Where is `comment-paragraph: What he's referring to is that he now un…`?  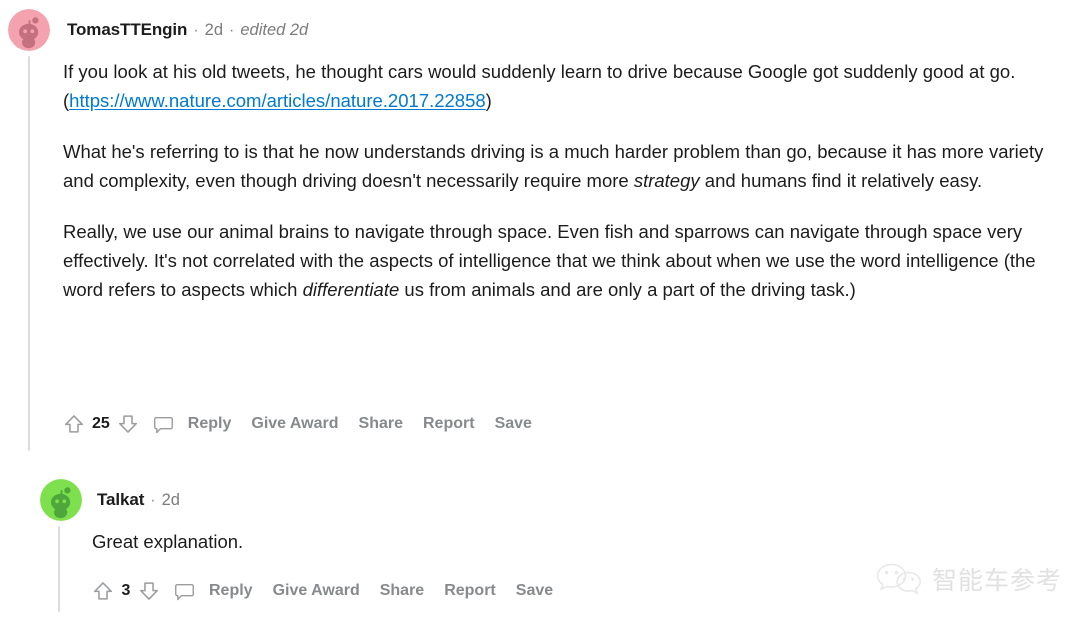
comment-paragraph: What he's referring to is that he now un… is located at coordinates (563, 166).